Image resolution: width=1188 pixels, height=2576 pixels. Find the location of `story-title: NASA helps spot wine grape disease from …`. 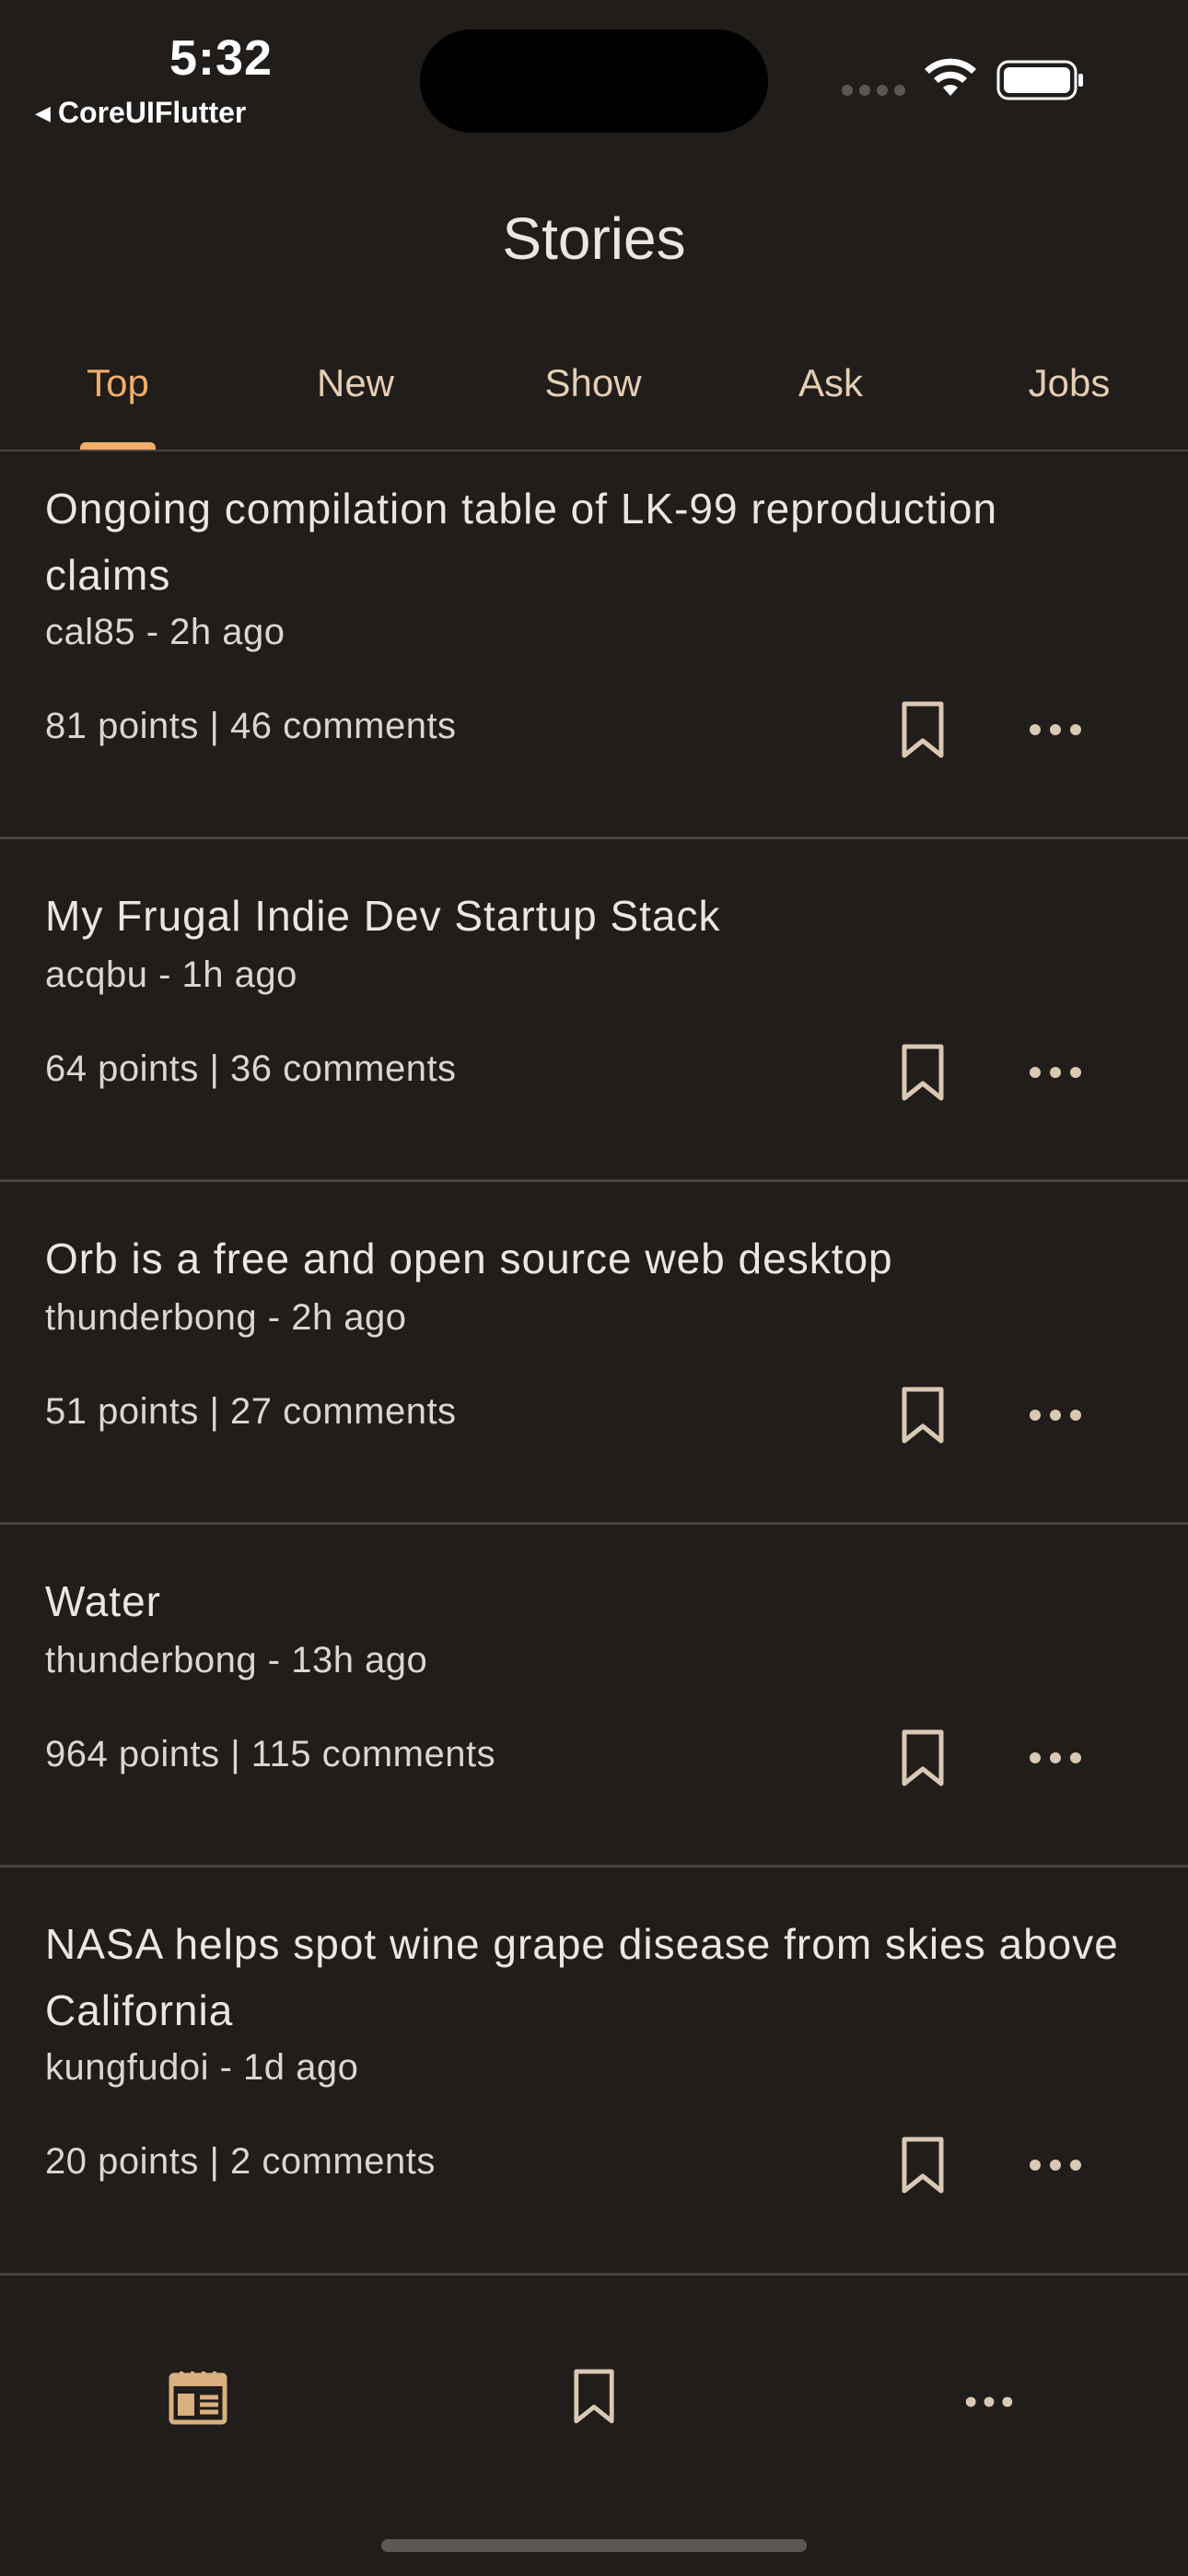

story-title: NASA helps spot wine grape disease from … is located at coordinates (588, 1977).